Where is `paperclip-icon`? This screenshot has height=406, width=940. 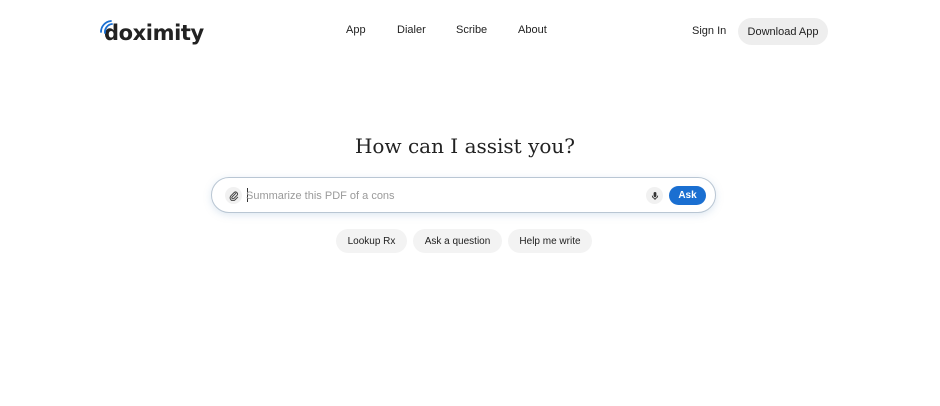 paperclip-icon is located at coordinates (233, 196).